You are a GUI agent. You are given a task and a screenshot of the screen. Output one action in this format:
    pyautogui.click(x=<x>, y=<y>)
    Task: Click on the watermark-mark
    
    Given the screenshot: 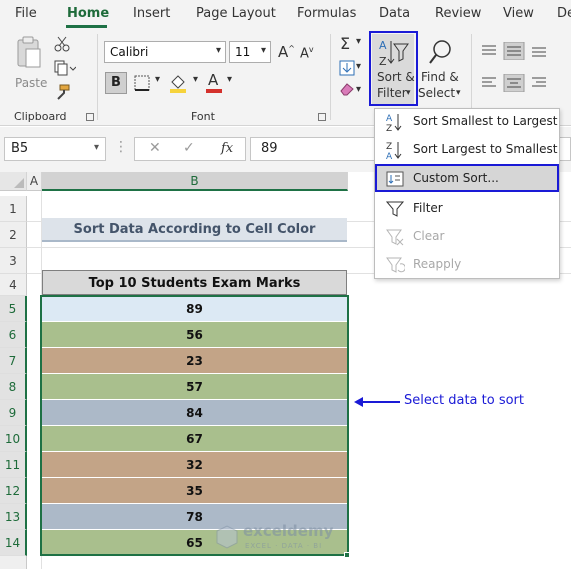 What is the action you would take?
    pyautogui.click(x=227, y=537)
    